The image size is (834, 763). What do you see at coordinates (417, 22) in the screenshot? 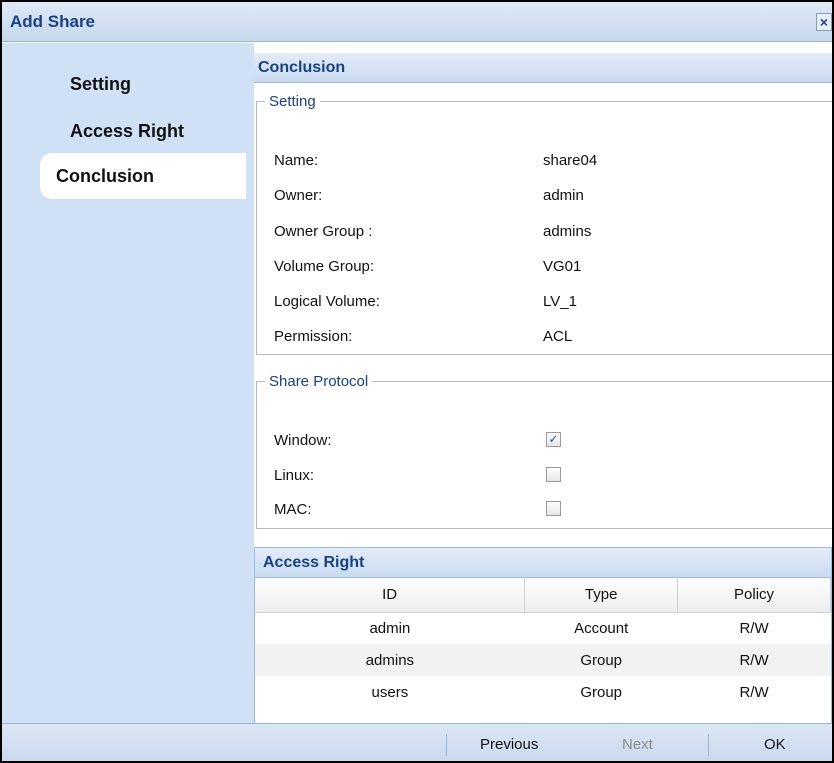
I see `title-bar: Add Share ×` at bounding box center [417, 22].